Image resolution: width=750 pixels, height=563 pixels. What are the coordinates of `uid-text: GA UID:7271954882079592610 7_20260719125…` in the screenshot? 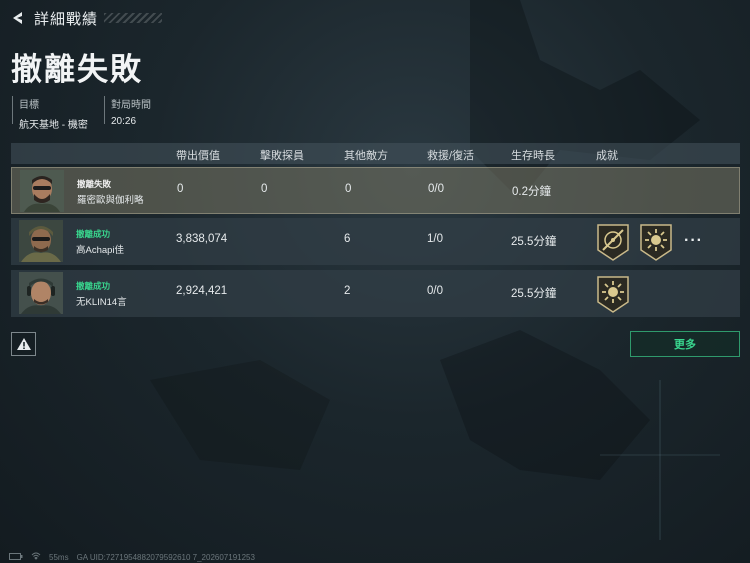 It's located at (165, 557).